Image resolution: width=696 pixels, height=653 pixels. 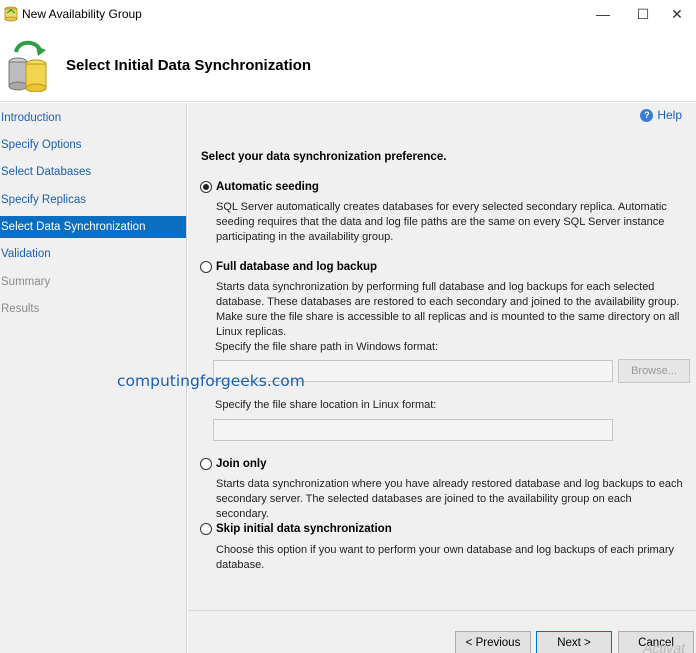 What do you see at coordinates (93, 172) in the screenshot?
I see `nav-item-select-databases: Select Databases` at bounding box center [93, 172].